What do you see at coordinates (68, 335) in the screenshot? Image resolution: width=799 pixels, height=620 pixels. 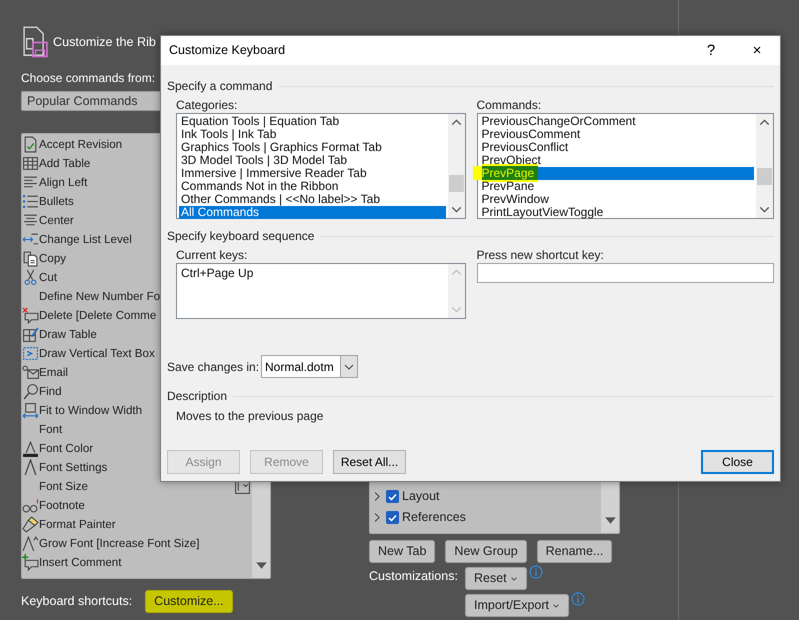 I see `command-item: Draw Table` at bounding box center [68, 335].